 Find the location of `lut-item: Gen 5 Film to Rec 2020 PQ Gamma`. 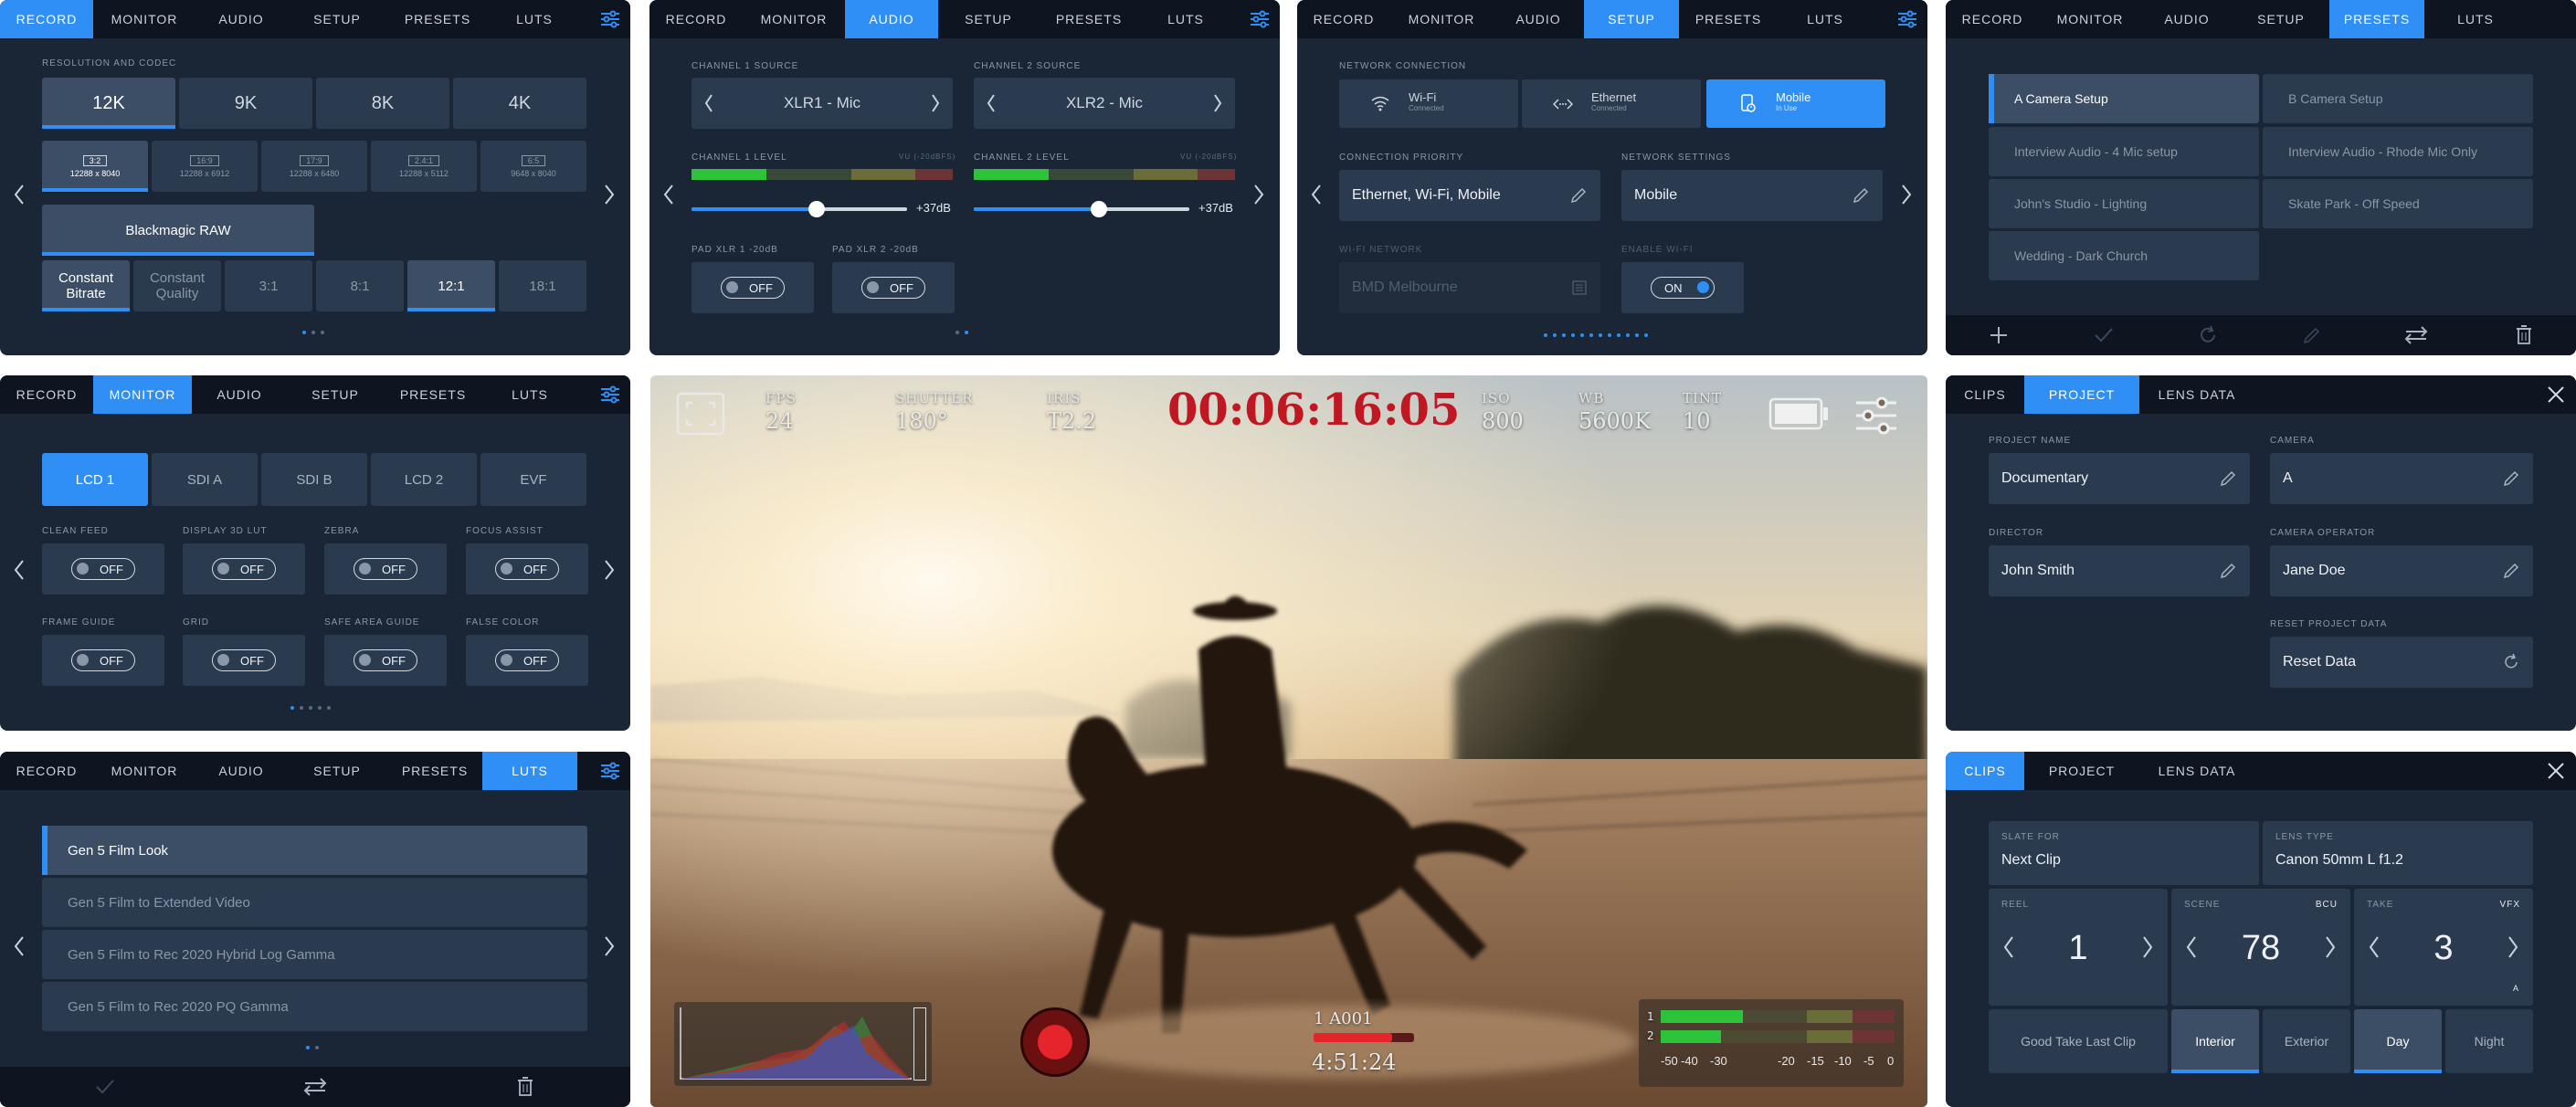

lut-item: Gen 5 Film to Rec 2020 PQ Gamma is located at coordinates (314, 1007).